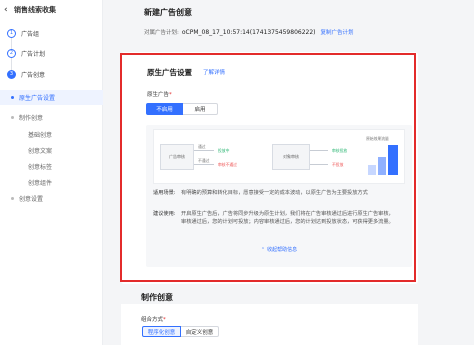 This screenshot has height=345, width=474. What do you see at coordinates (51, 53) in the screenshot?
I see `sidebar-step-ad-plan: 2 广告计划` at bounding box center [51, 53].